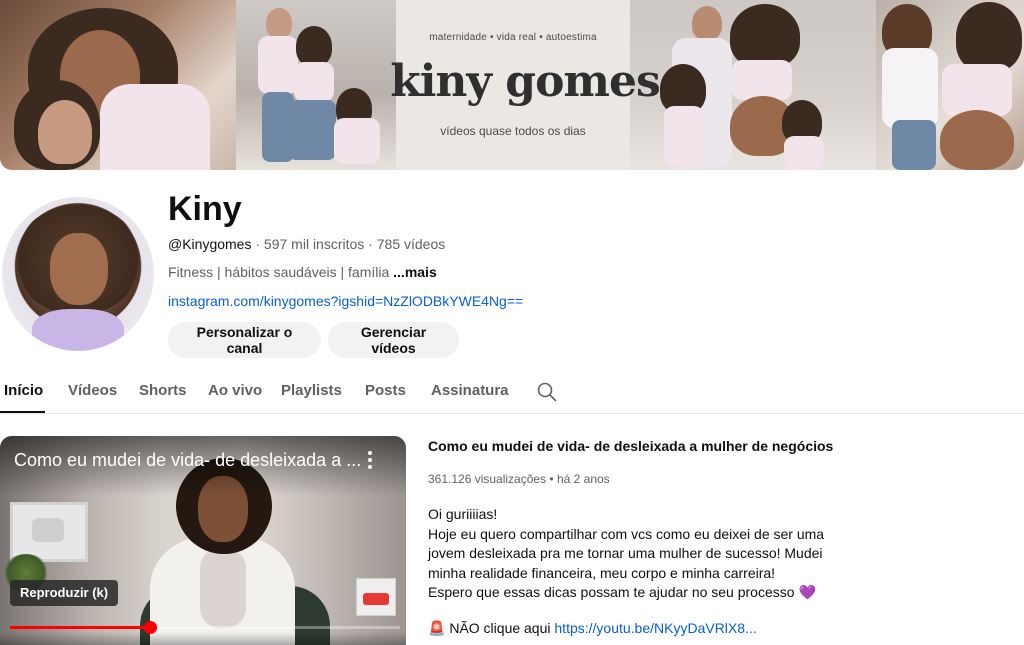 This screenshot has height=645, width=1024. What do you see at coordinates (370, 460) in the screenshot?
I see `more-options-icon` at bounding box center [370, 460].